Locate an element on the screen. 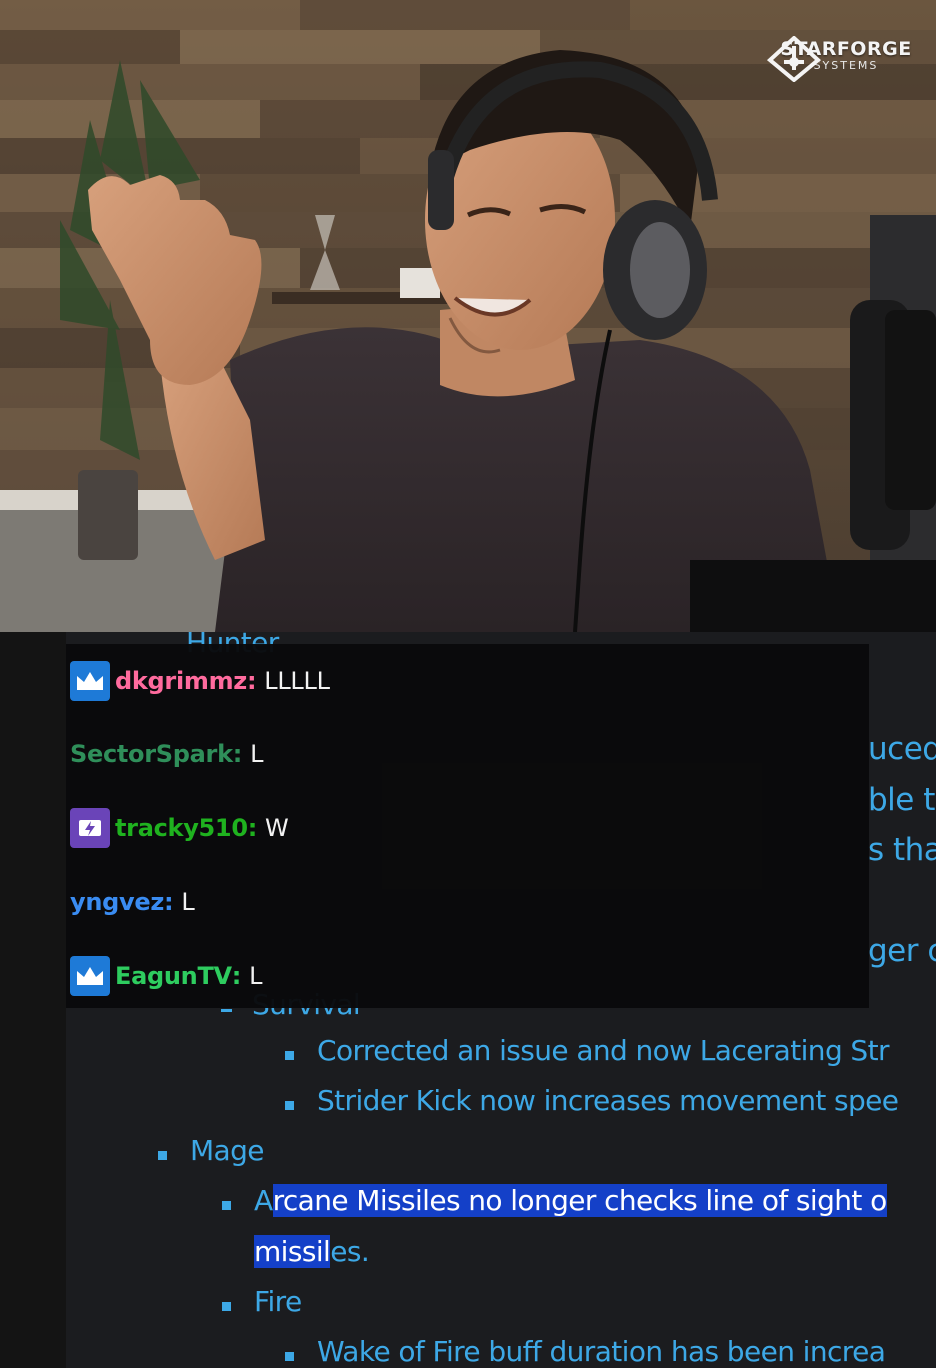  chat-message: EagunTV: L is located at coordinates (166, 976).